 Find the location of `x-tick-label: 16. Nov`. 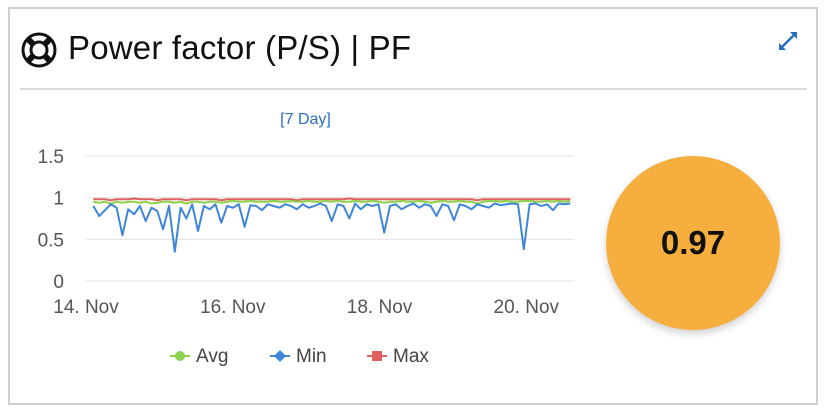

x-tick-label: 16. Nov is located at coordinates (233, 307).